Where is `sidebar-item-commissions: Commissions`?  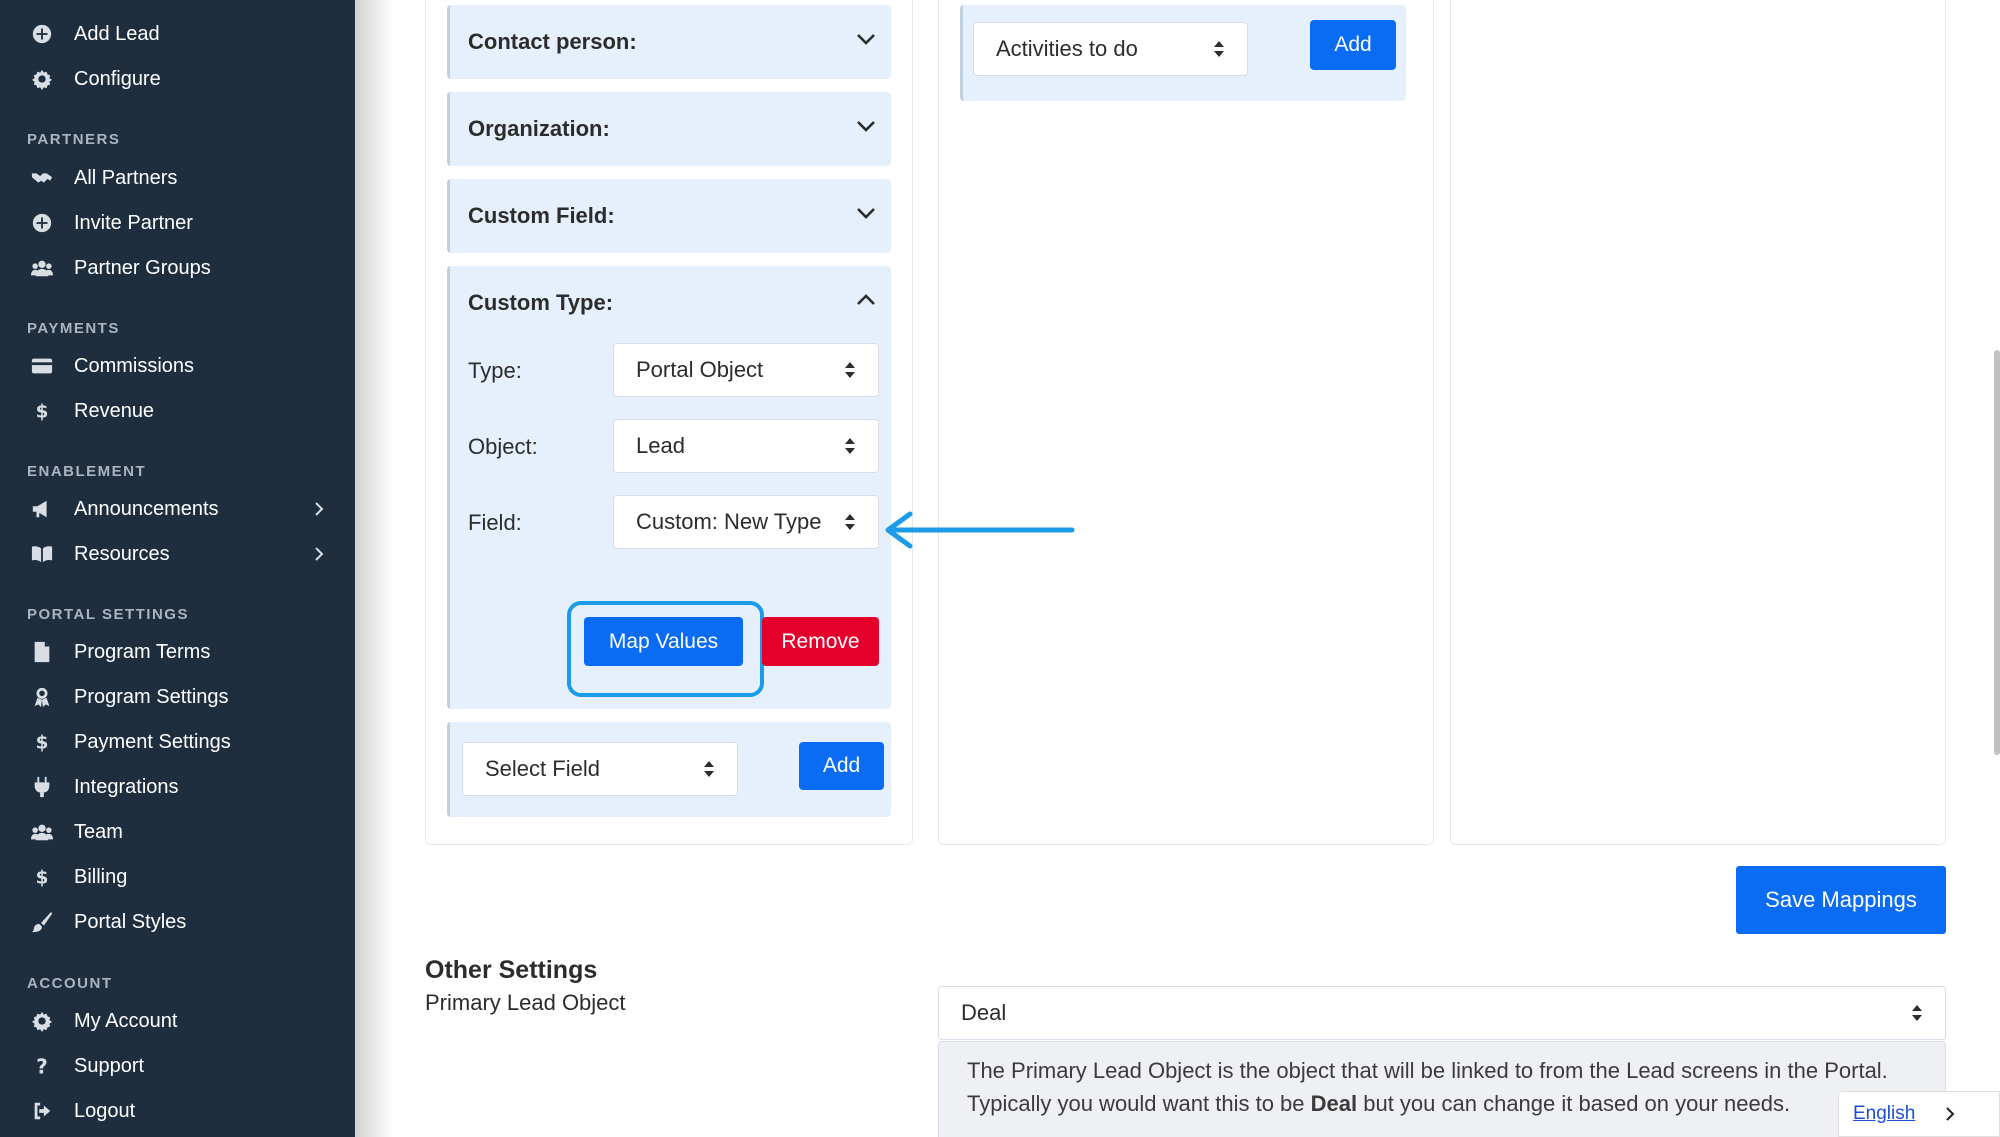
sidebar-item-commissions: Commissions is located at coordinates (110, 366).